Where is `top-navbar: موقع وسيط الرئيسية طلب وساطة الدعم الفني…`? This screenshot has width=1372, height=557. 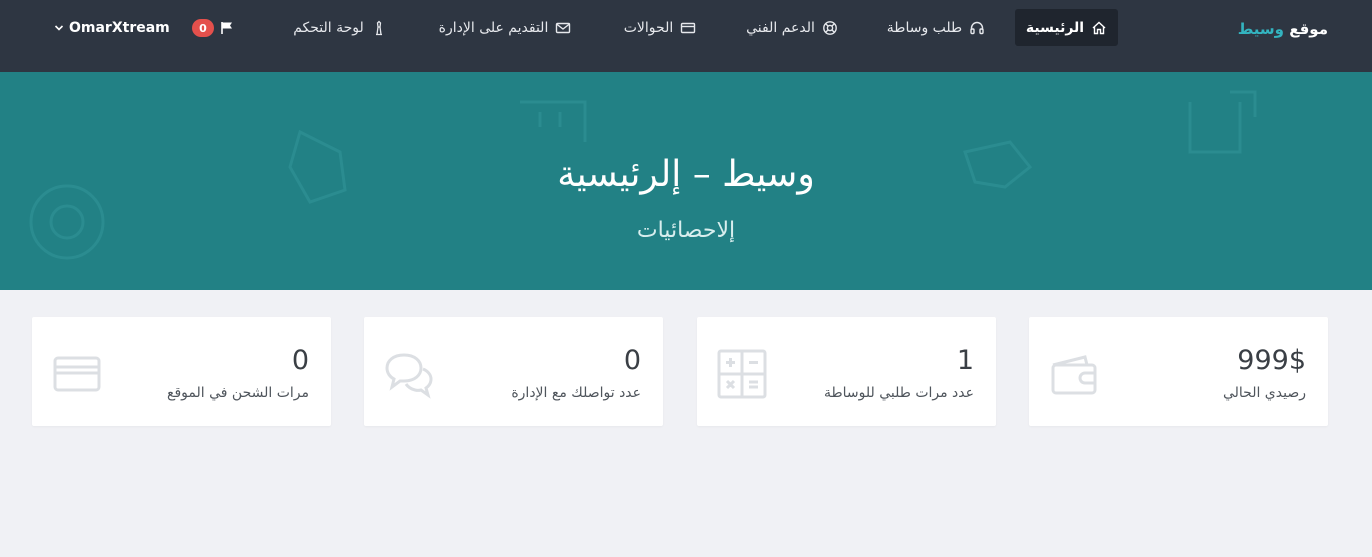 top-navbar: موقع وسيط الرئيسية طلب وساطة الدعم الفني… is located at coordinates (686, 36).